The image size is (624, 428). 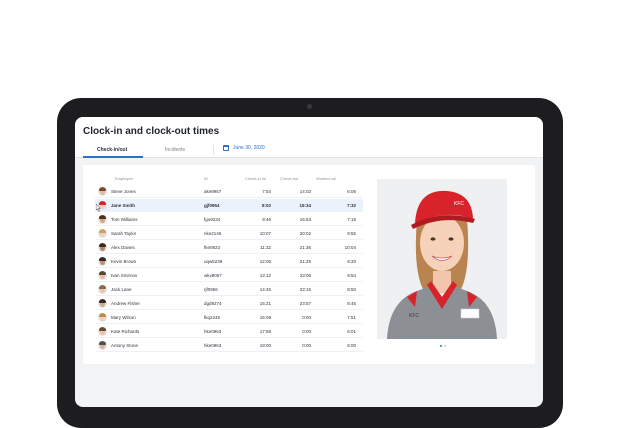 I want to click on check-out-time: 23:57, so click(x=305, y=303).